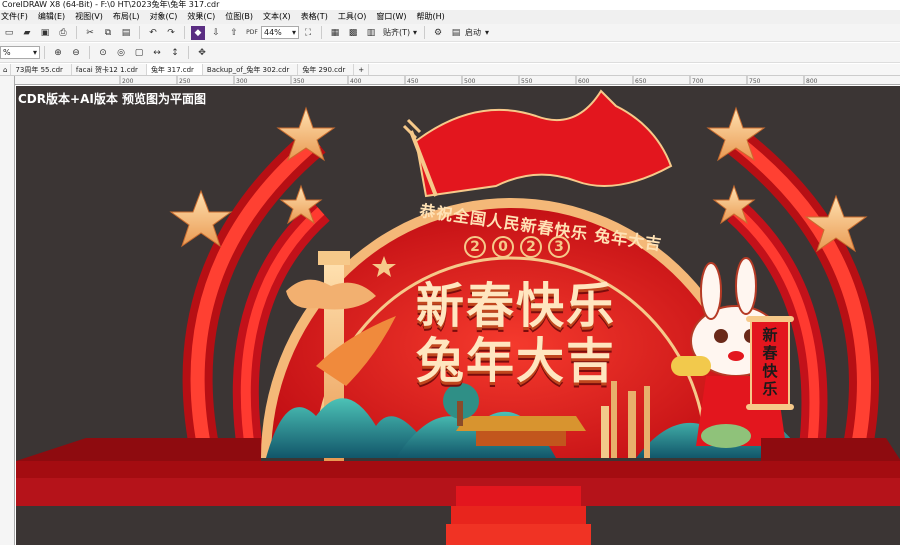  What do you see at coordinates (397, 32) in the screenshot?
I see `snap-label: 贴齐(T)` at bounding box center [397, 32].